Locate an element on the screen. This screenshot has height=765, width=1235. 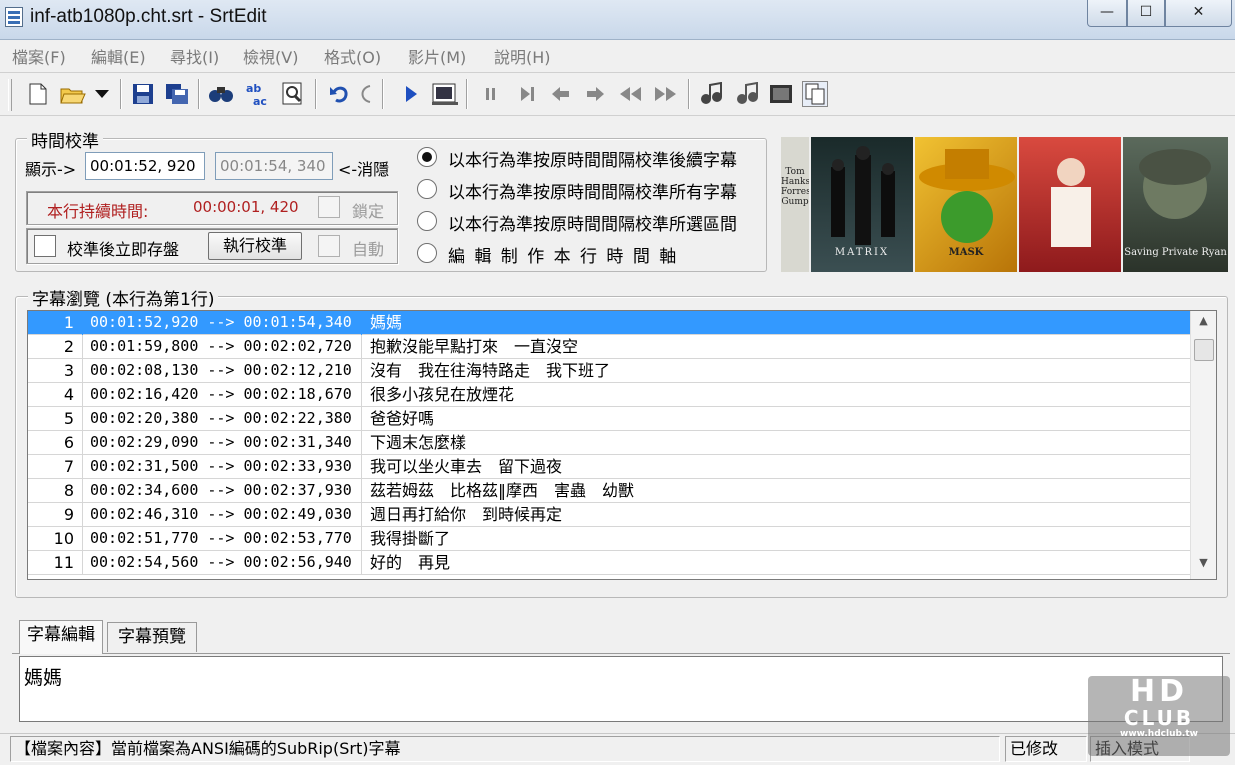
subtitle-row: 10 00:02:51,770 --> 00:02:53,770 我得掛斷了 is located at coordinates (609, 539).